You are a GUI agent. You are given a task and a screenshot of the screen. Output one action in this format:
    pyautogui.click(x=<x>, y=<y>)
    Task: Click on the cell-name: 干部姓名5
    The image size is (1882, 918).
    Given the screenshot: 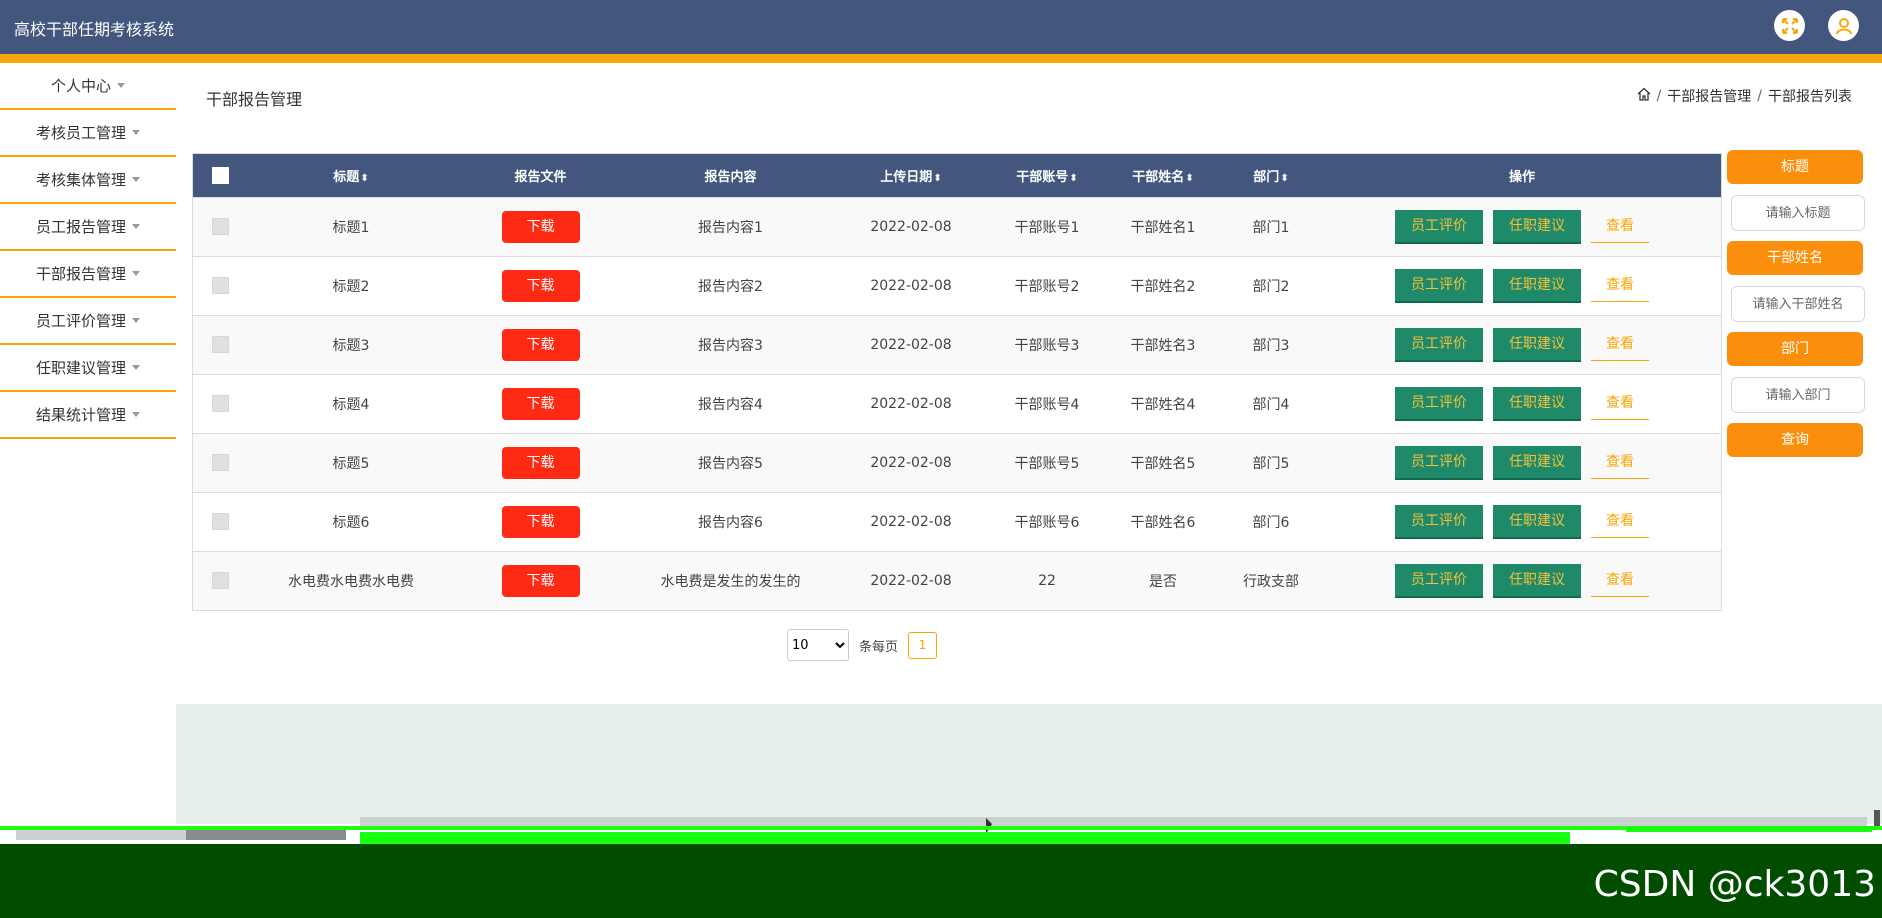 What is the action you would take?
    pyautogui.click(x=1163, y=463)
    